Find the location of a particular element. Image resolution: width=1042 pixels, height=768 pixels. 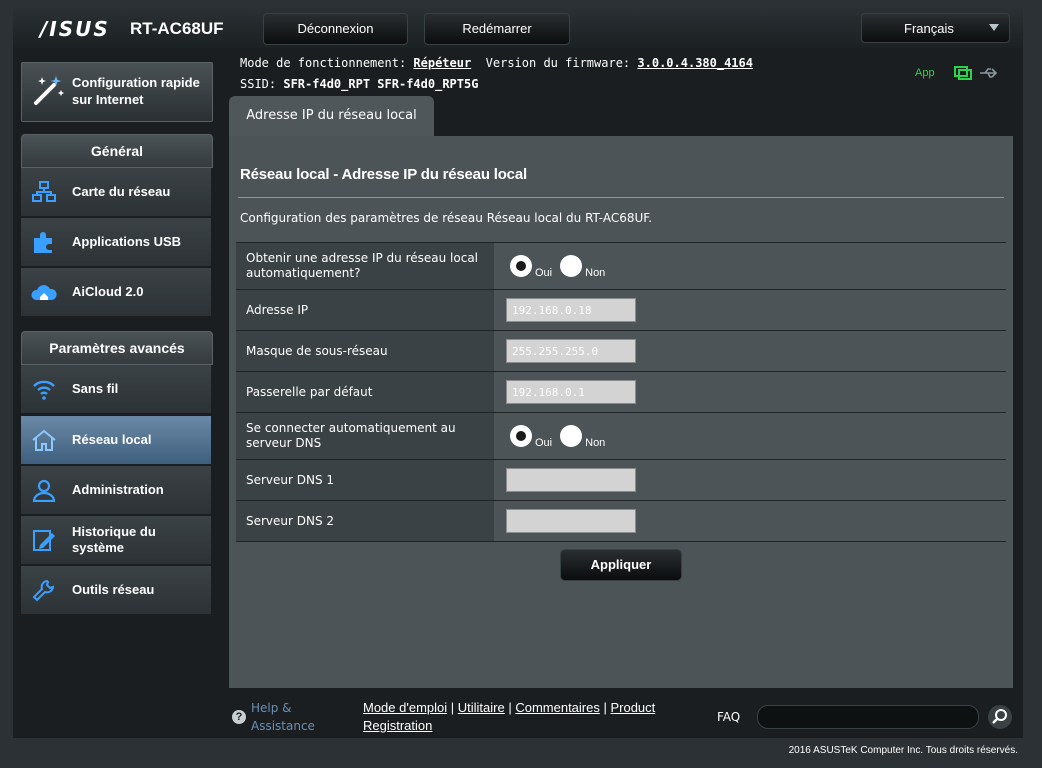

dns2-cell is located at coordinates (750, 521).